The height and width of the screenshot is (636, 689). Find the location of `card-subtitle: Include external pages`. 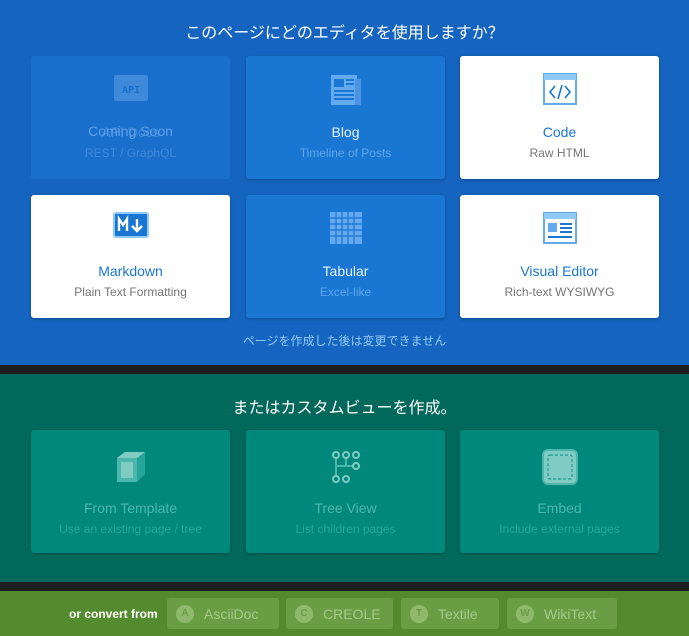

card-subtitle: Include external pages is located at coordinates (559, 529).